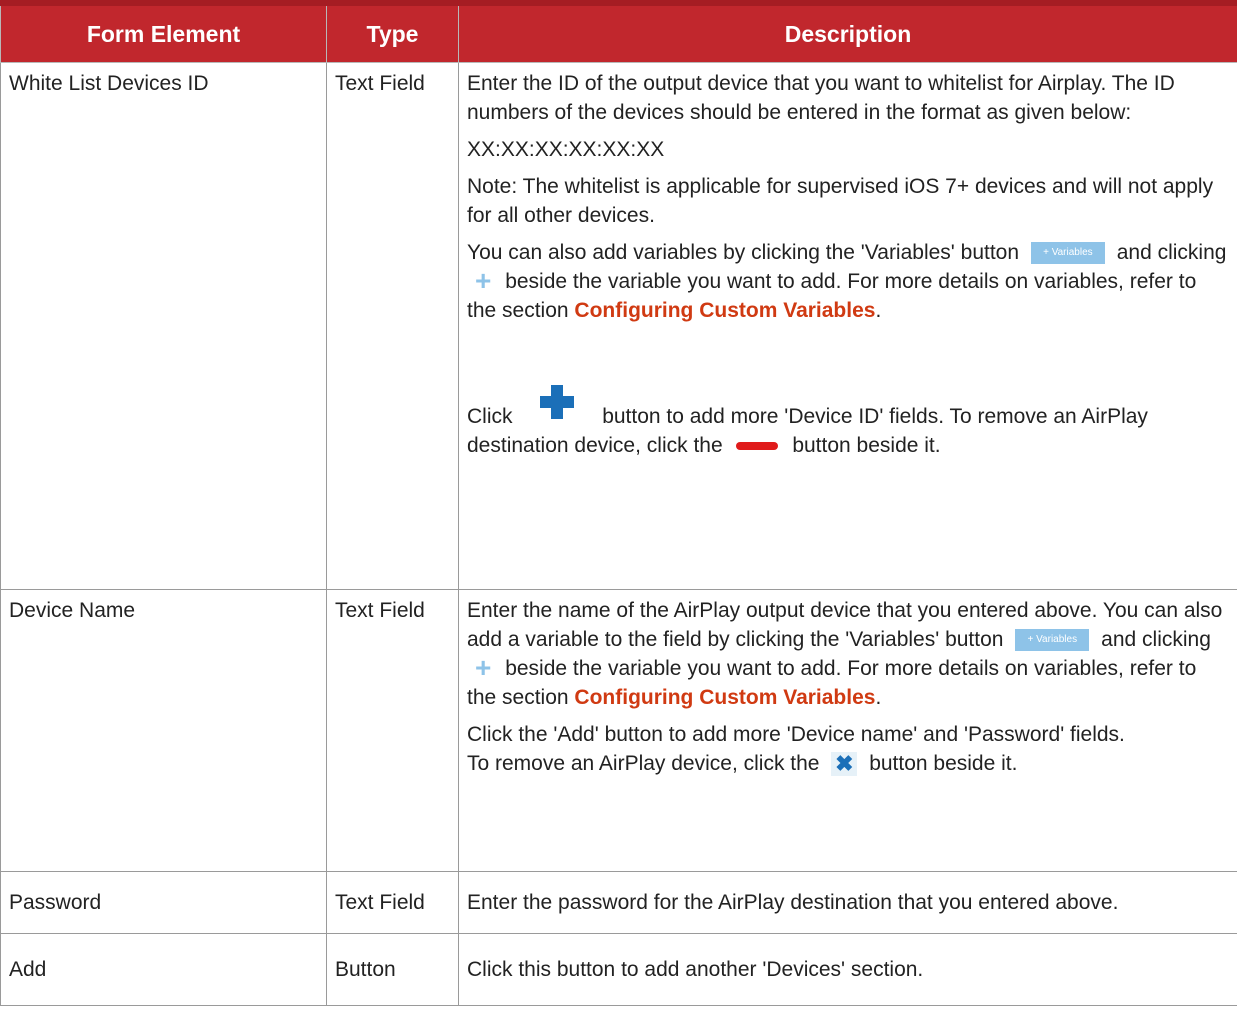 This screenshot has height=1012, width=1237. Describe the element at coordinates (163, 902) in the screenshot. I see `form-element-cell: Password` at that location.